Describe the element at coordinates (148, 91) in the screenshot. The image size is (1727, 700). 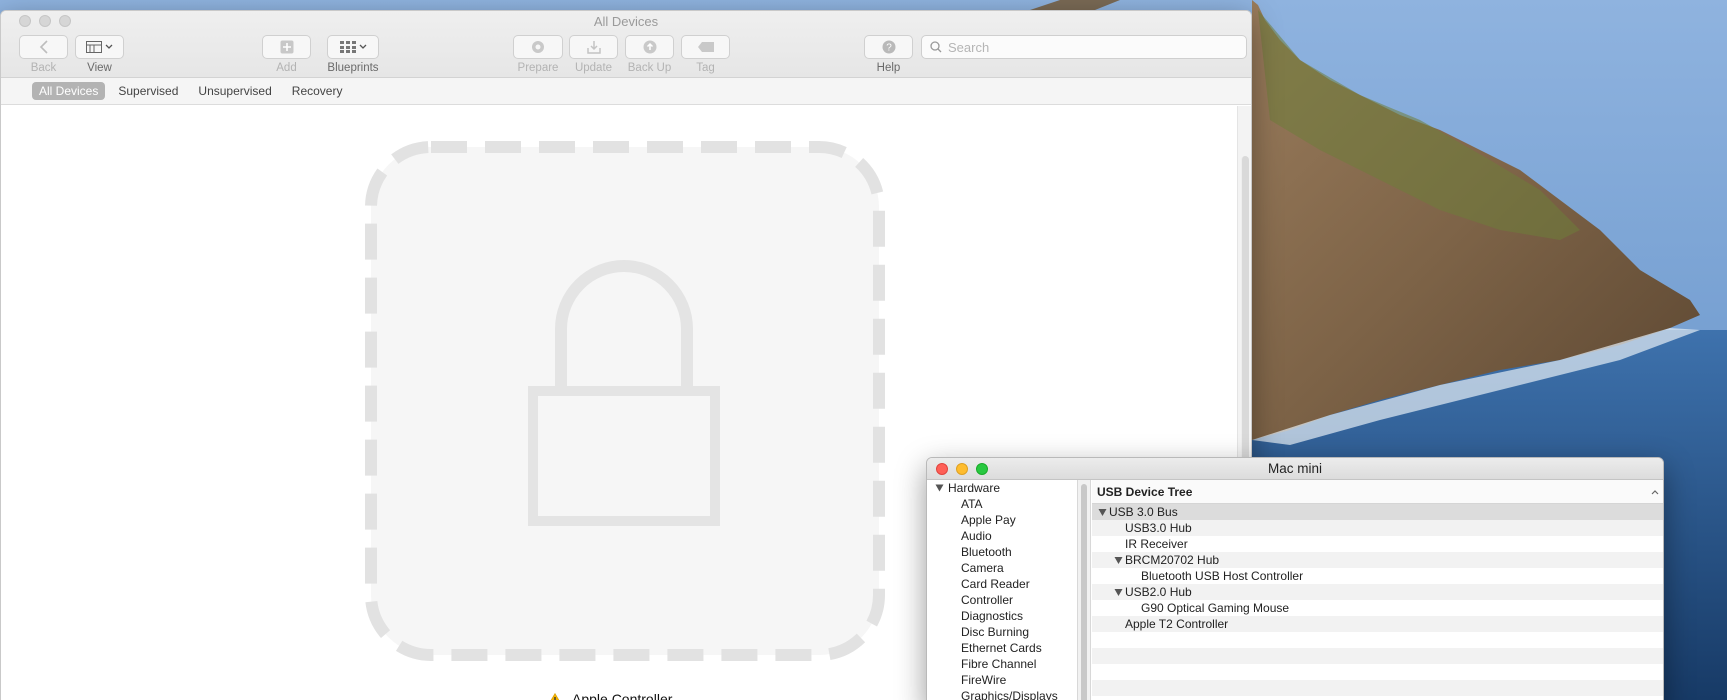
I see `scope-supervised: Supervised` at that location.